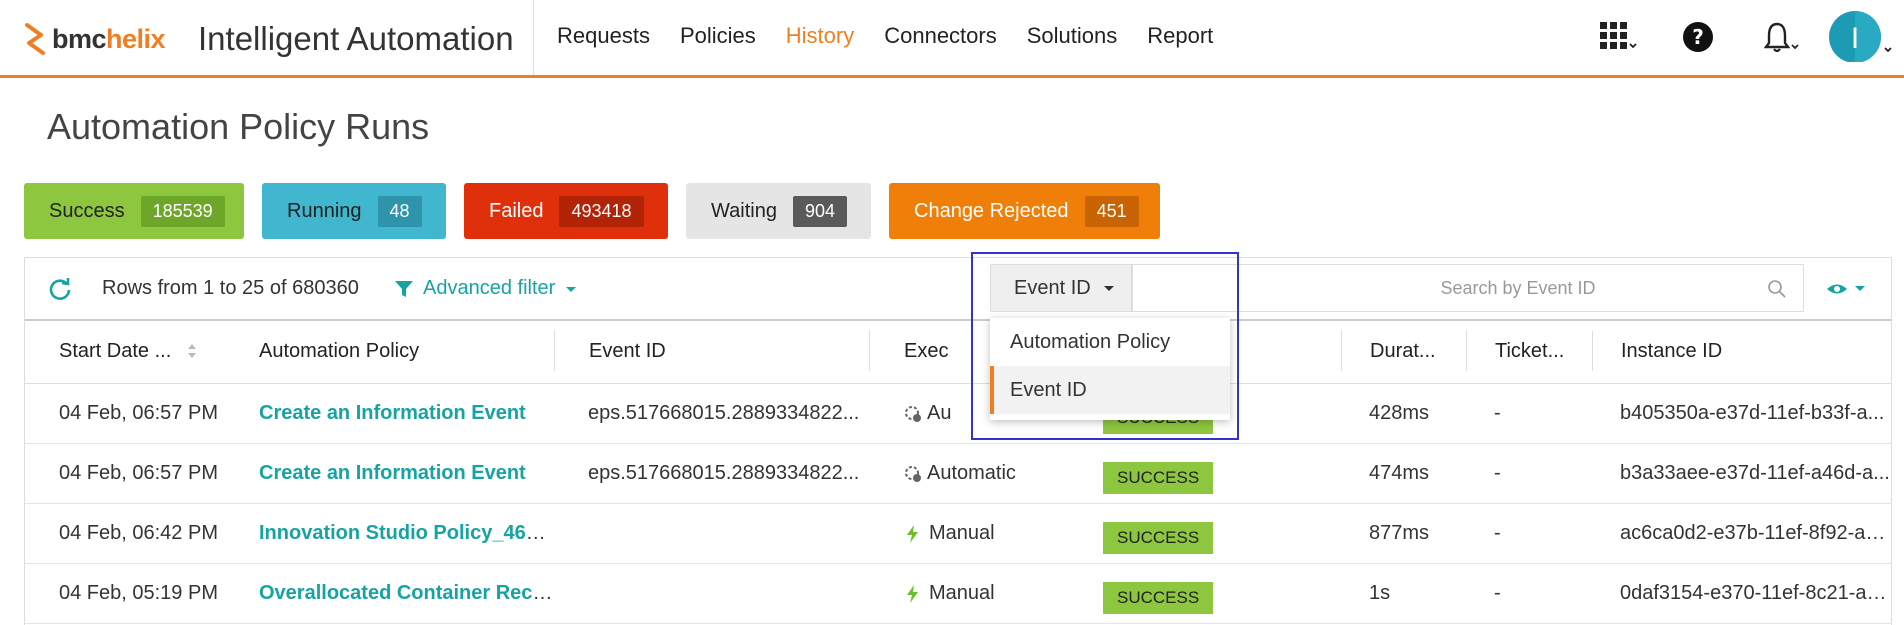 The height and width of the screenshot is (625, 1904). I want to click on status-badge: SUCCESS, so click(1158, 477).